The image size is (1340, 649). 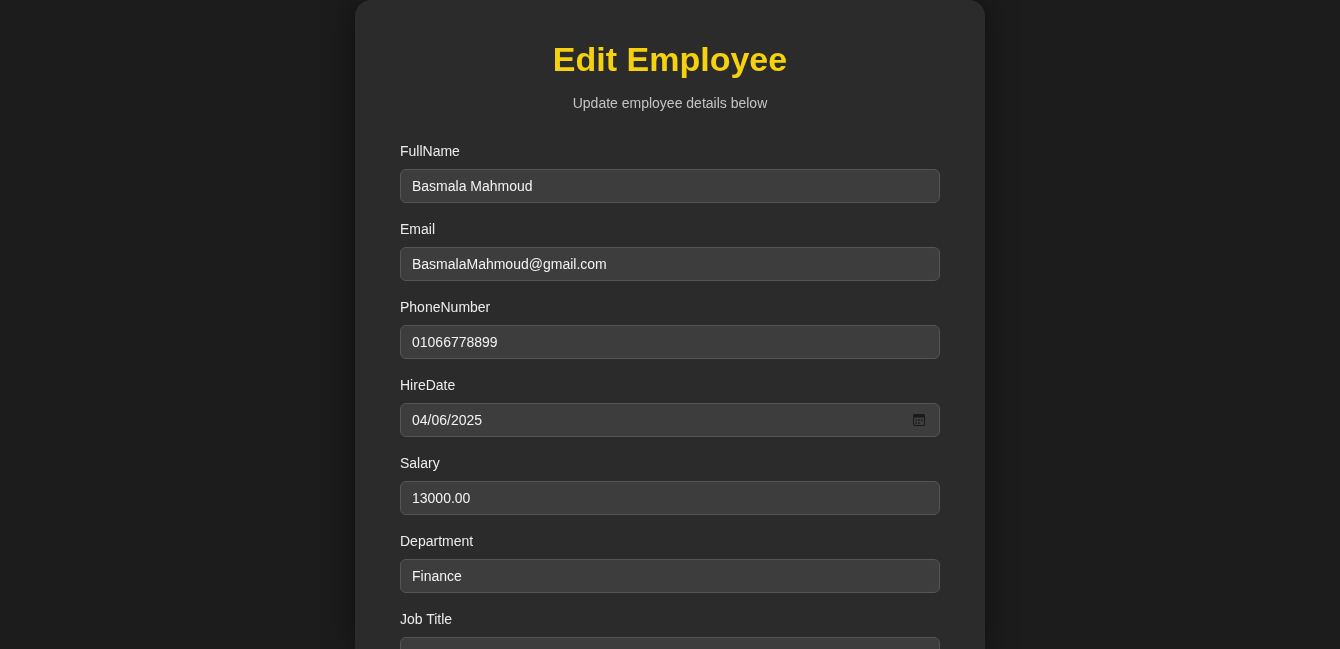 What do you see at coordinates (670, 186) in the screenshot?
I see `input-field: Basmala Mahmoud` at bounding box center [670, 186].